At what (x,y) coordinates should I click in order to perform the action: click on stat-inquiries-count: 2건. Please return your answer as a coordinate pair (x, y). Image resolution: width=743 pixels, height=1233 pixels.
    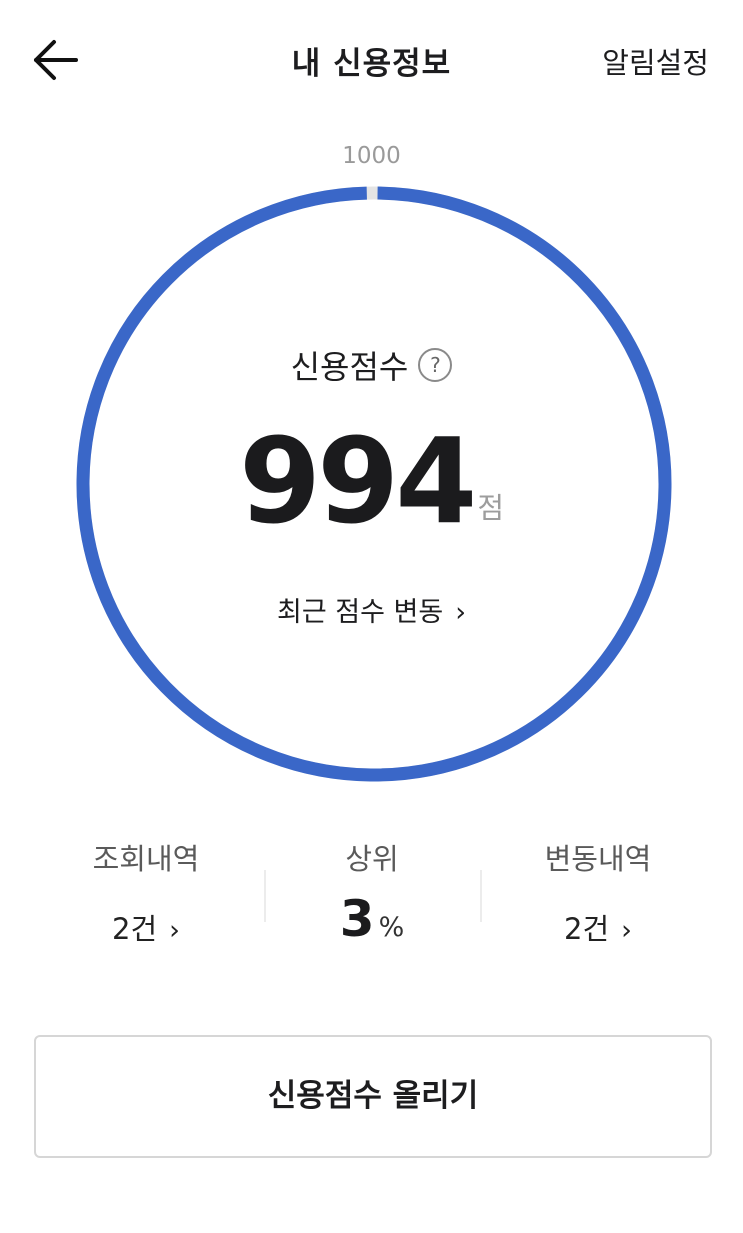
    Looking at the image, I should click on (135, 929).